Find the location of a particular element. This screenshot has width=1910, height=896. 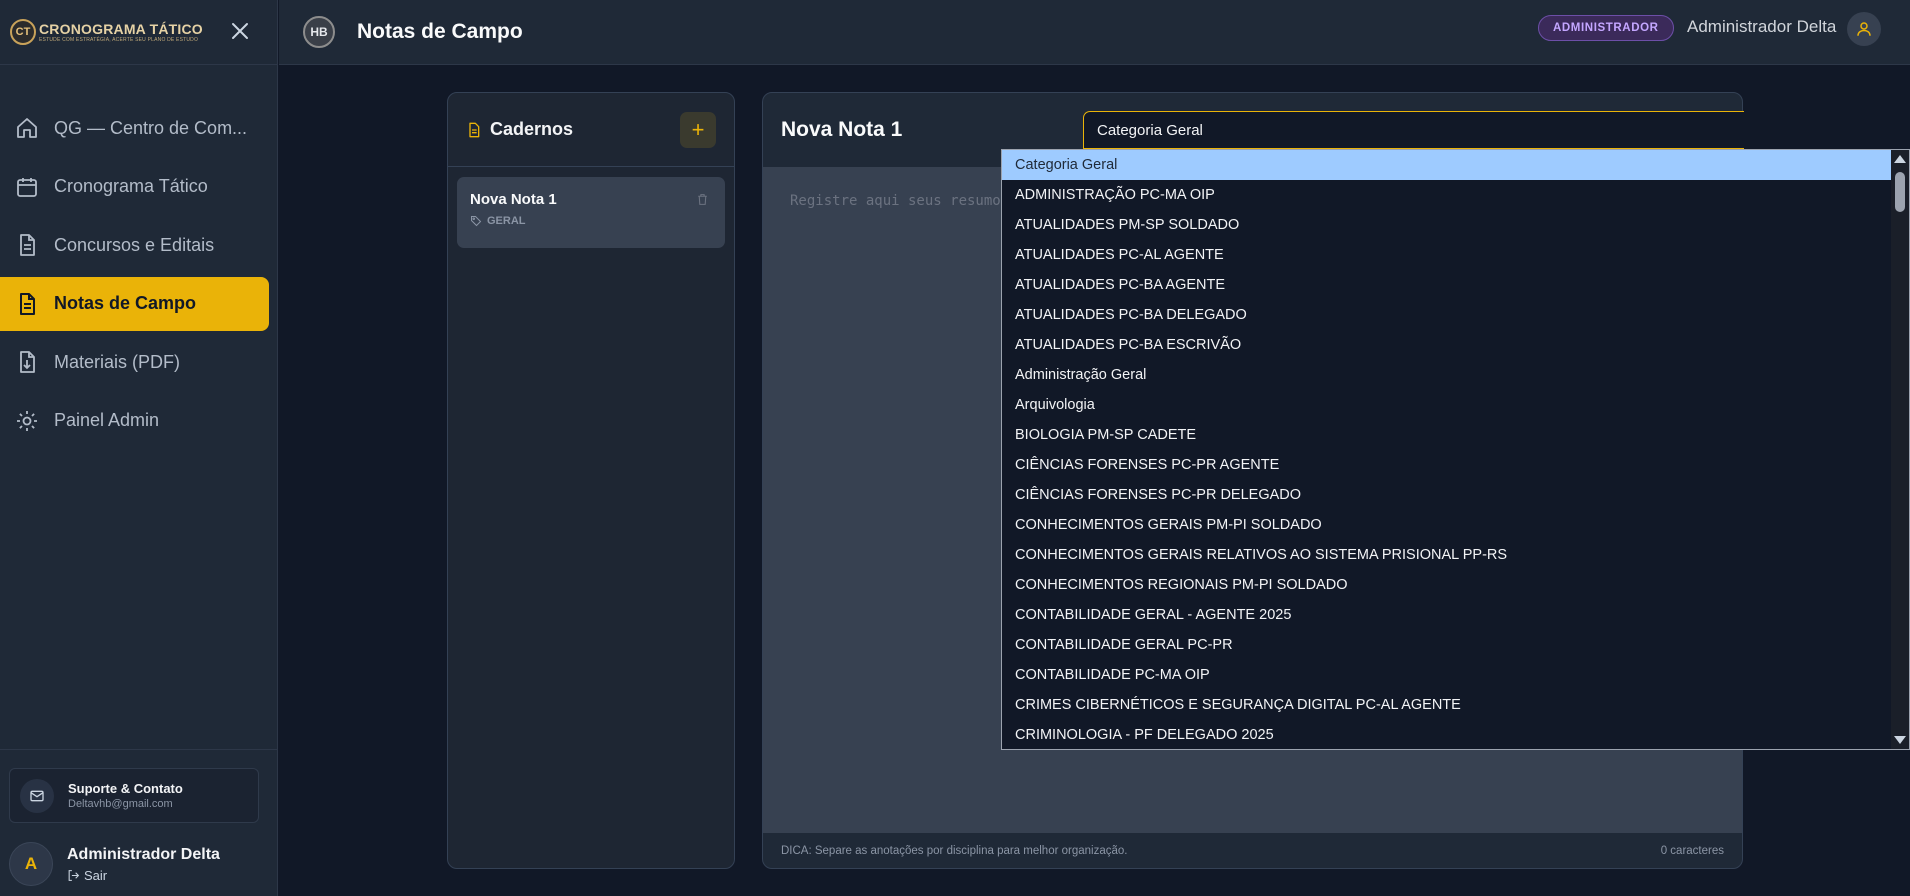

dropdown-option: CONTABILIDADE GERAL - AGENTE 2025 is located at coordinates (1447, 615).